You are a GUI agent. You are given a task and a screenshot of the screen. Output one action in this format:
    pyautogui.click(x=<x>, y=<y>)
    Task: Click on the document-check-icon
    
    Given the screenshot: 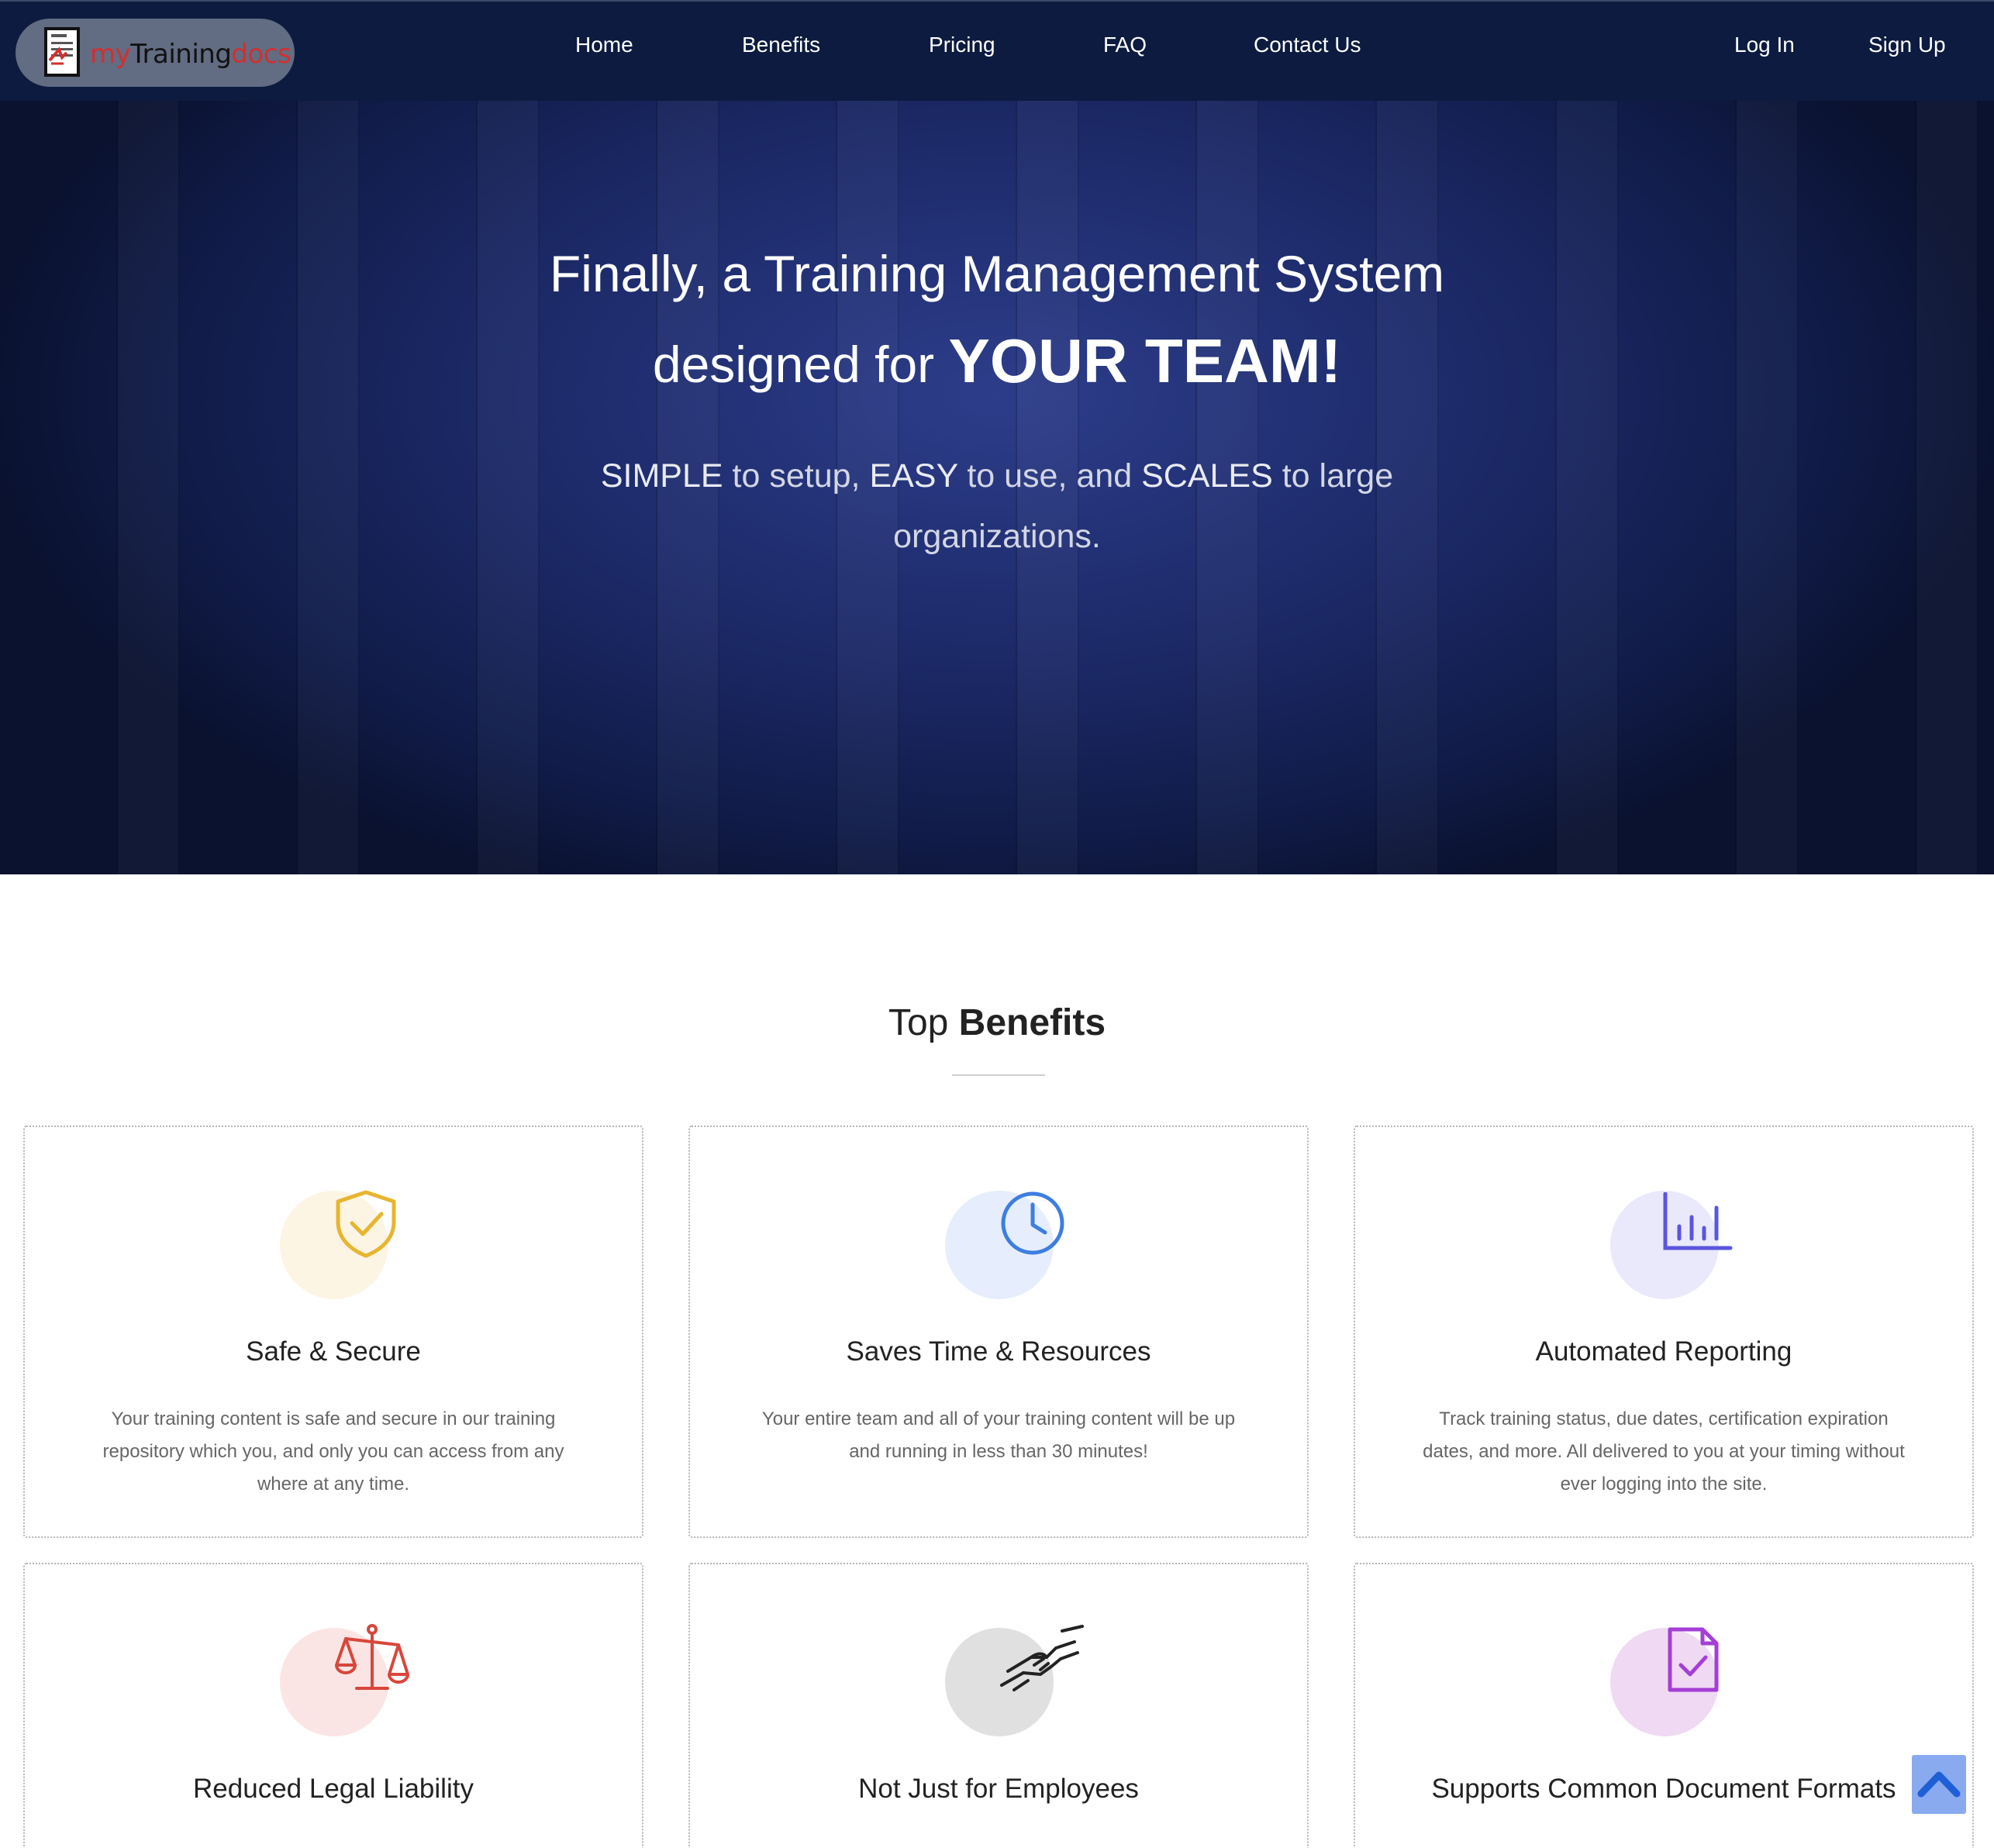 What is the action you would take?
    pyautogui.click(x=1693, y=1660)
    